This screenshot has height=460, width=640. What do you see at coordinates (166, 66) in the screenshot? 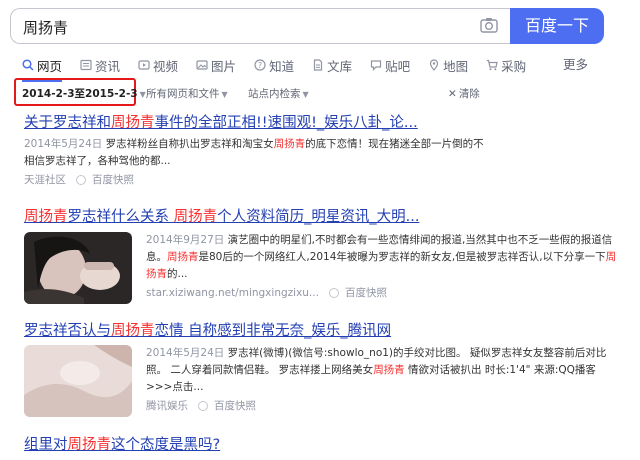
I see `tab-label: 视频` at bounding box center [166, 66].